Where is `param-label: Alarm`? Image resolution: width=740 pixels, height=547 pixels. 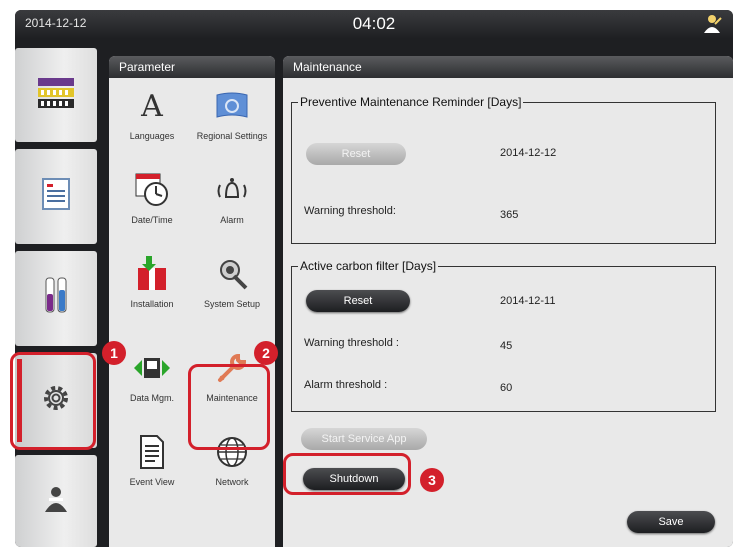
param-label: Alarm is located at coordinates (232, 220).